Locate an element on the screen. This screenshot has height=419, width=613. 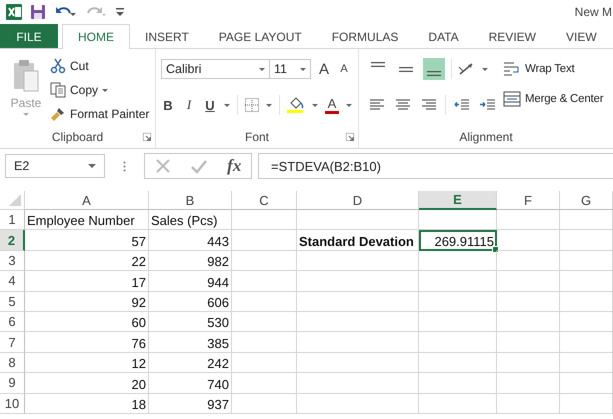
checkmark-icon is located at coordinates (199, 166).